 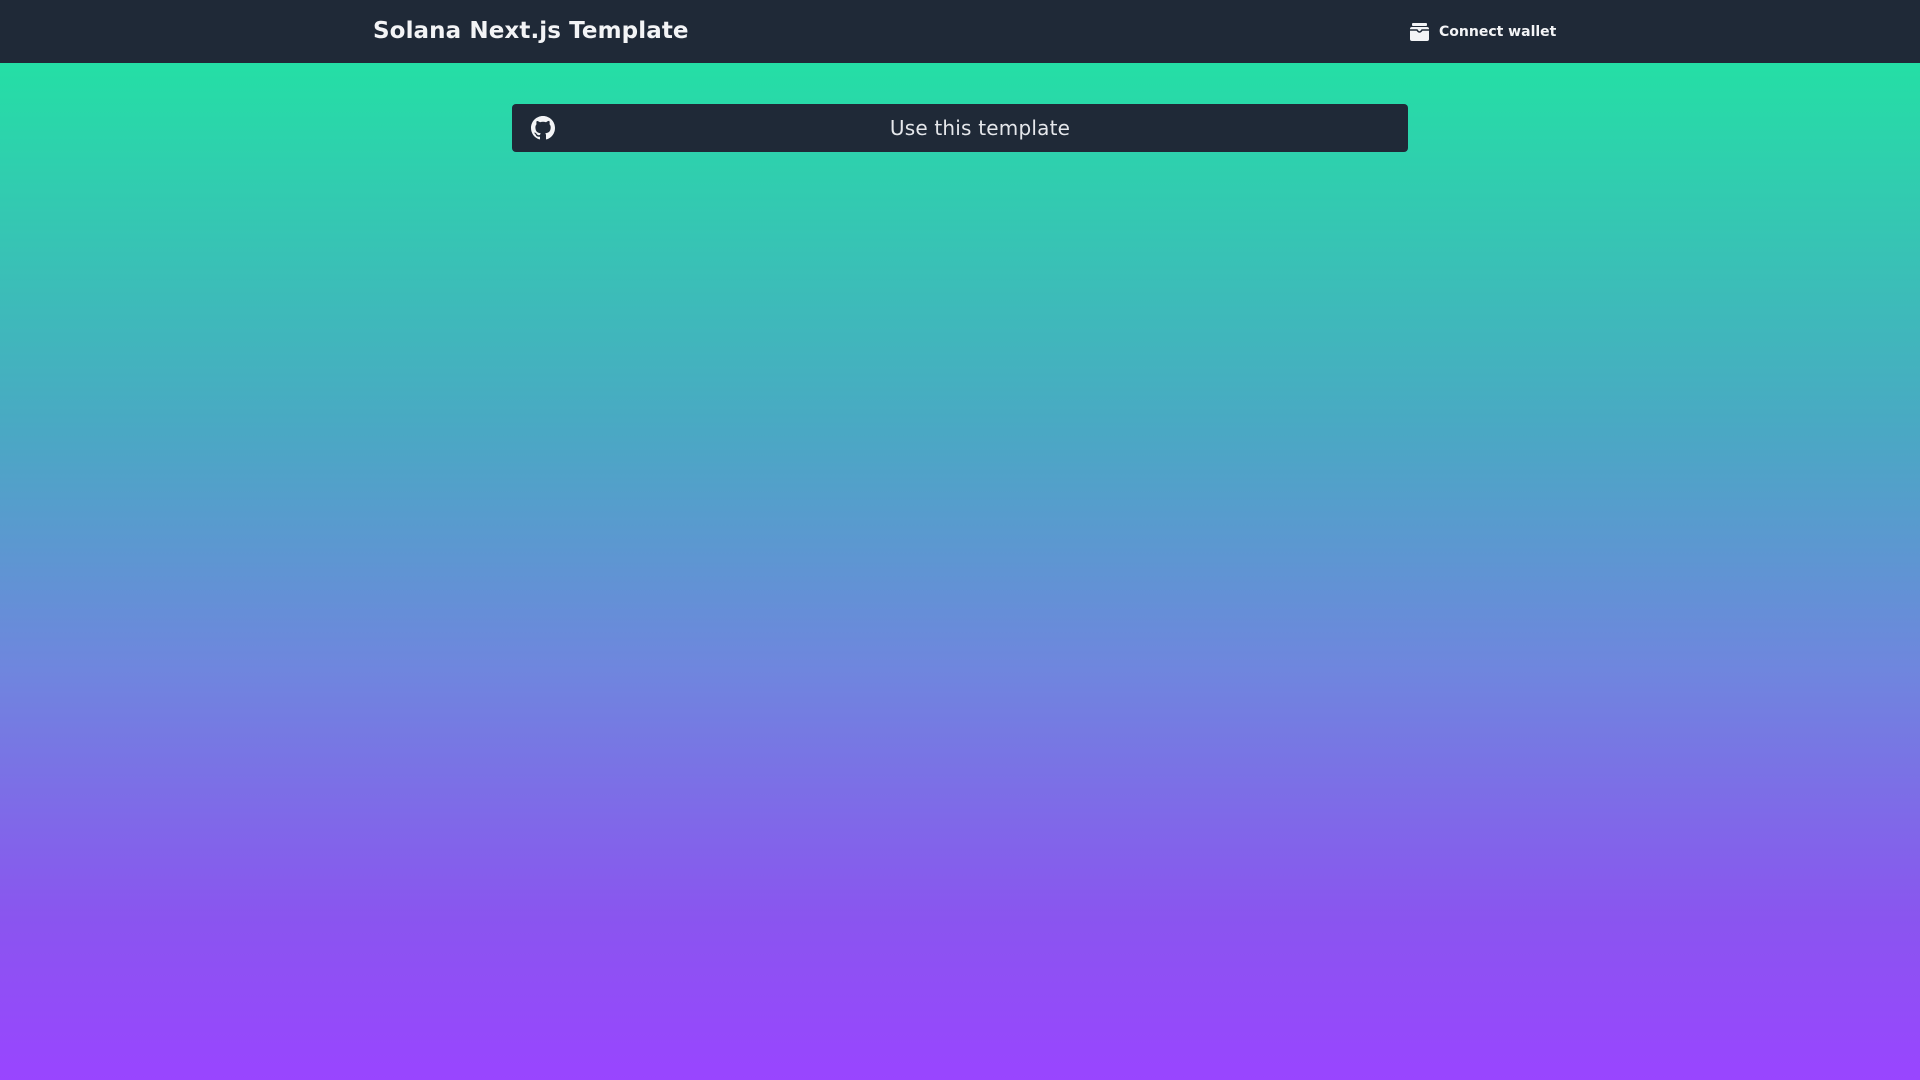 I want to click on top-navbar: Solana Next.js Template Connect wallet, so click(x=960, y=31).